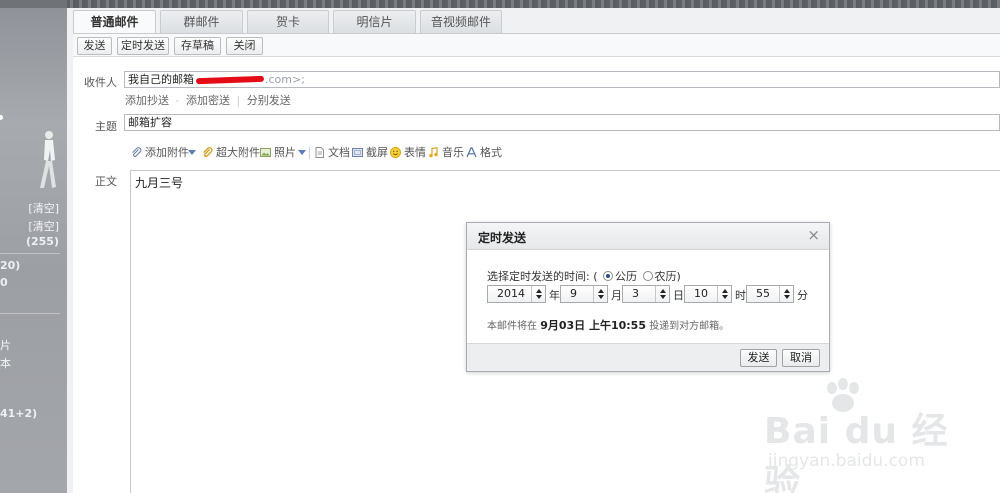  I want to click on save-draft-button: 存草稿, so click(197, 46).